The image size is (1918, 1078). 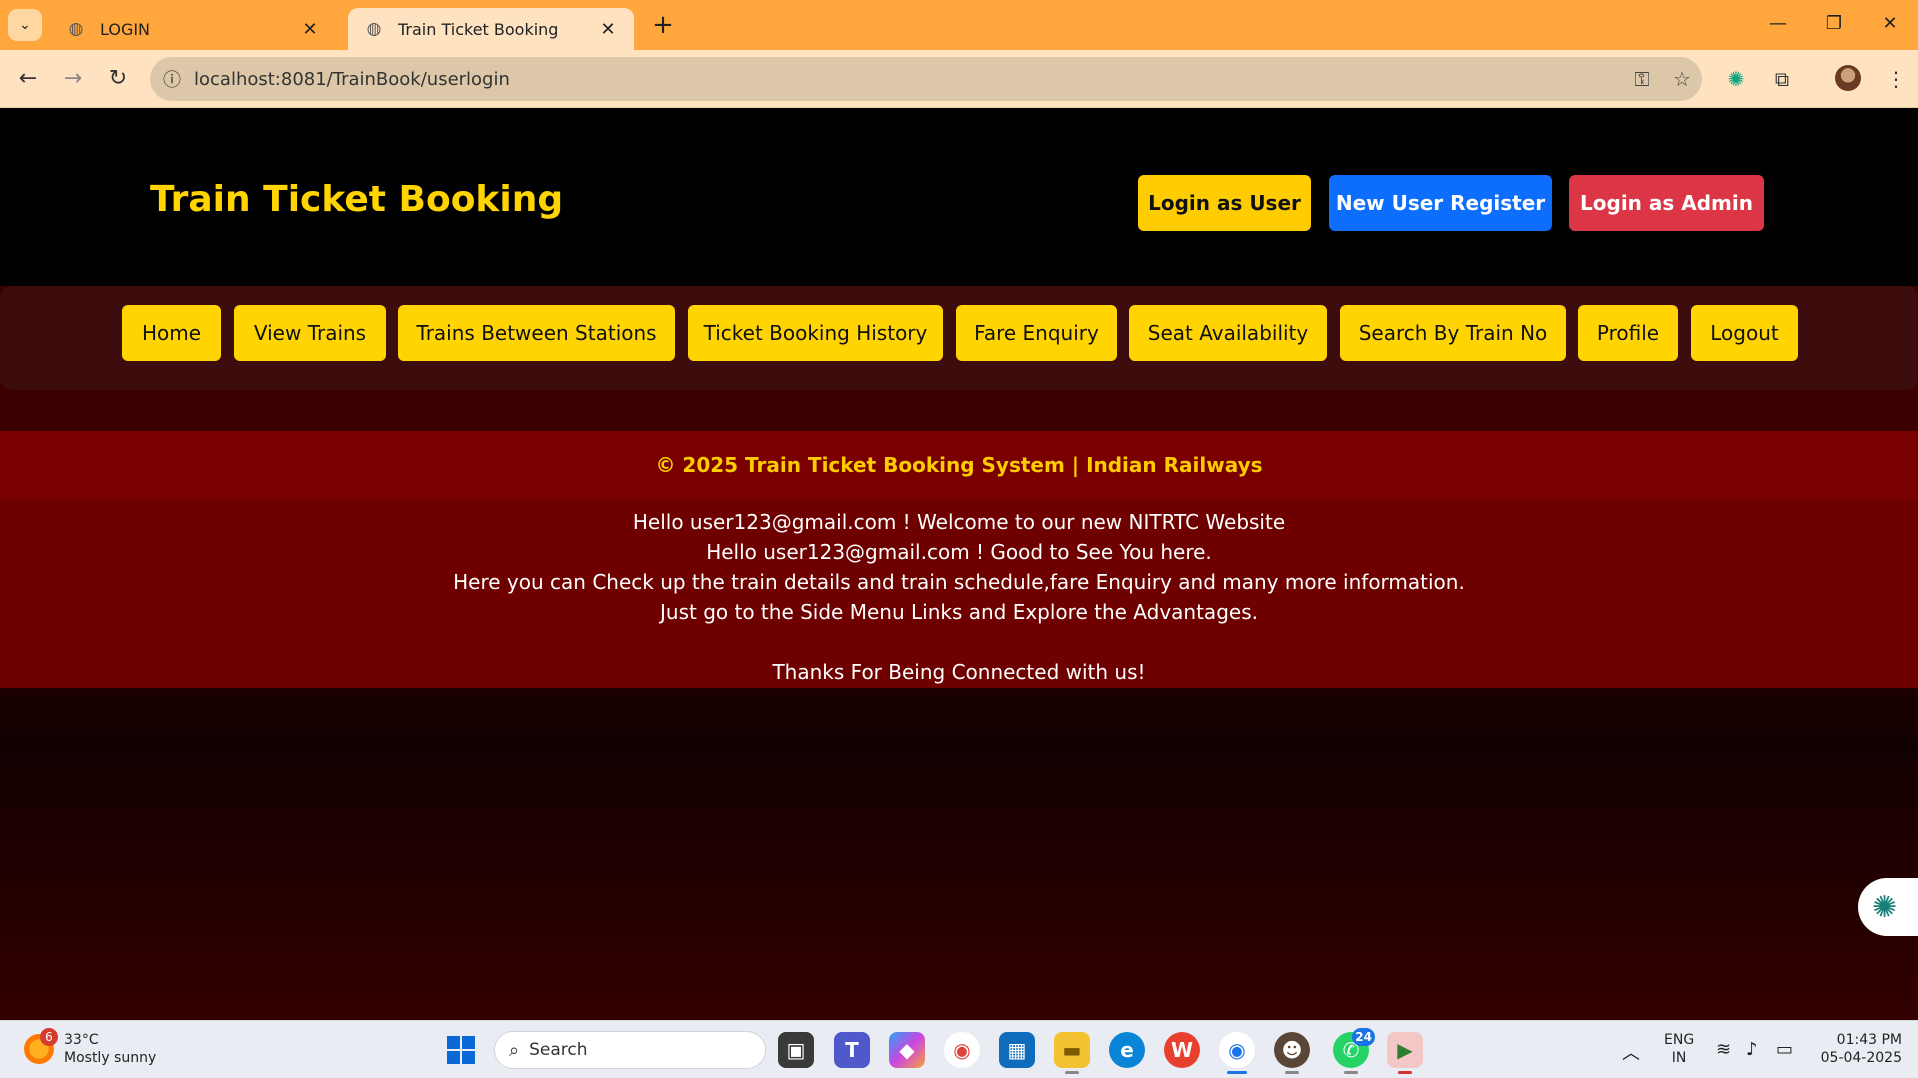 What do you see at coordinates (959, 672) in the screenshot?
I see `thanks-line: Thanks For Being Connected with us!` at bounding box center [959, 672].